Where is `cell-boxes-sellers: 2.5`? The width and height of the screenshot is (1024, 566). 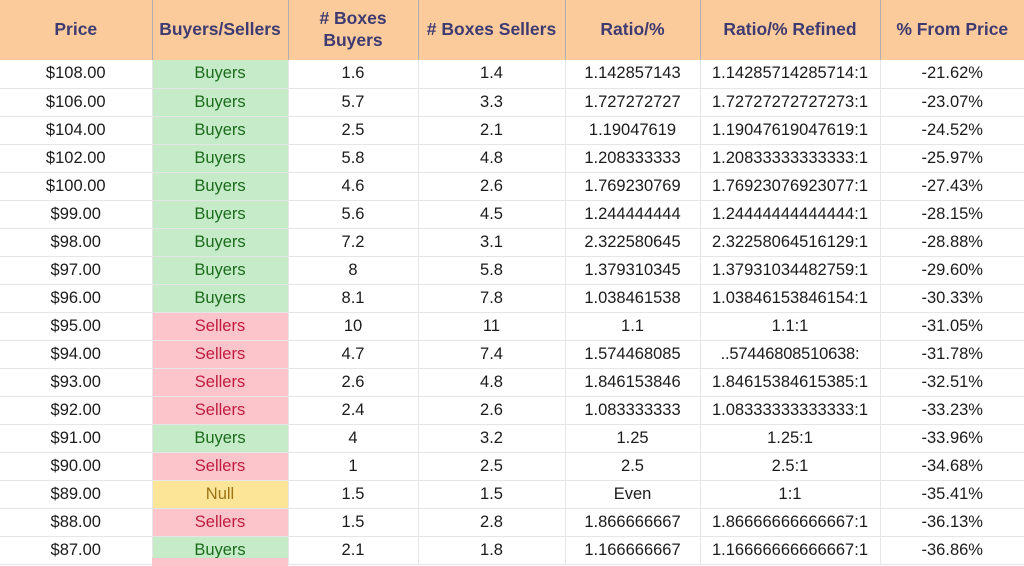 cell-boxes-sellers: 2.5 is located at coordinates (492, 466).